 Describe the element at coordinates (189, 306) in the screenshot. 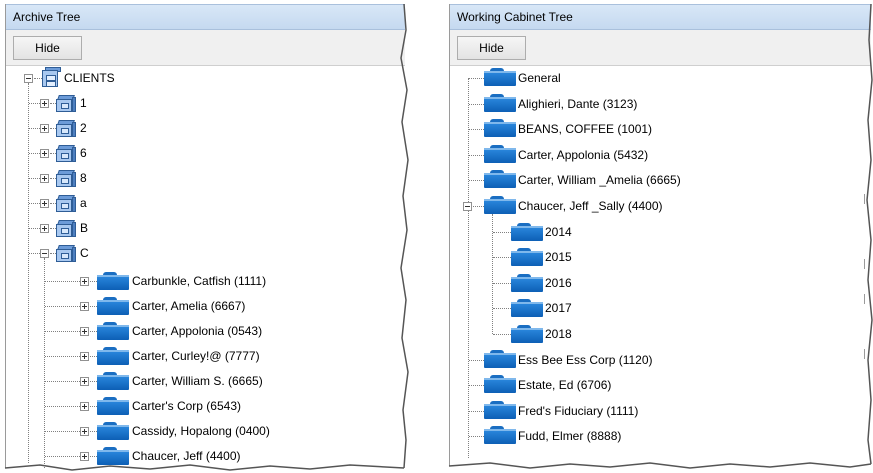

I see `tree-node-label: Carter, Amelia (6667)` at that location.